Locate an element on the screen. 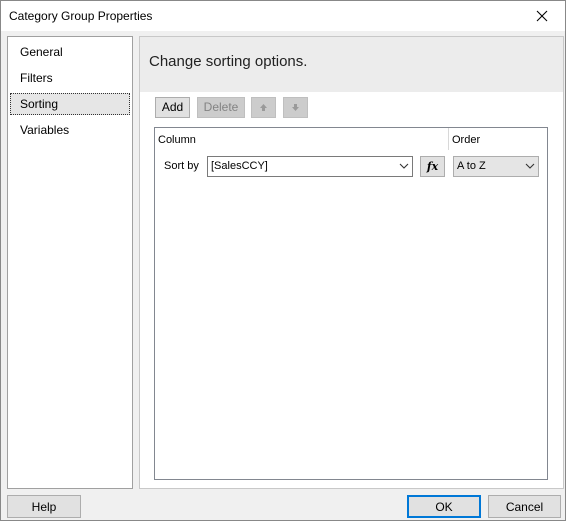  move-up-button is located at coordinates (263, 107).